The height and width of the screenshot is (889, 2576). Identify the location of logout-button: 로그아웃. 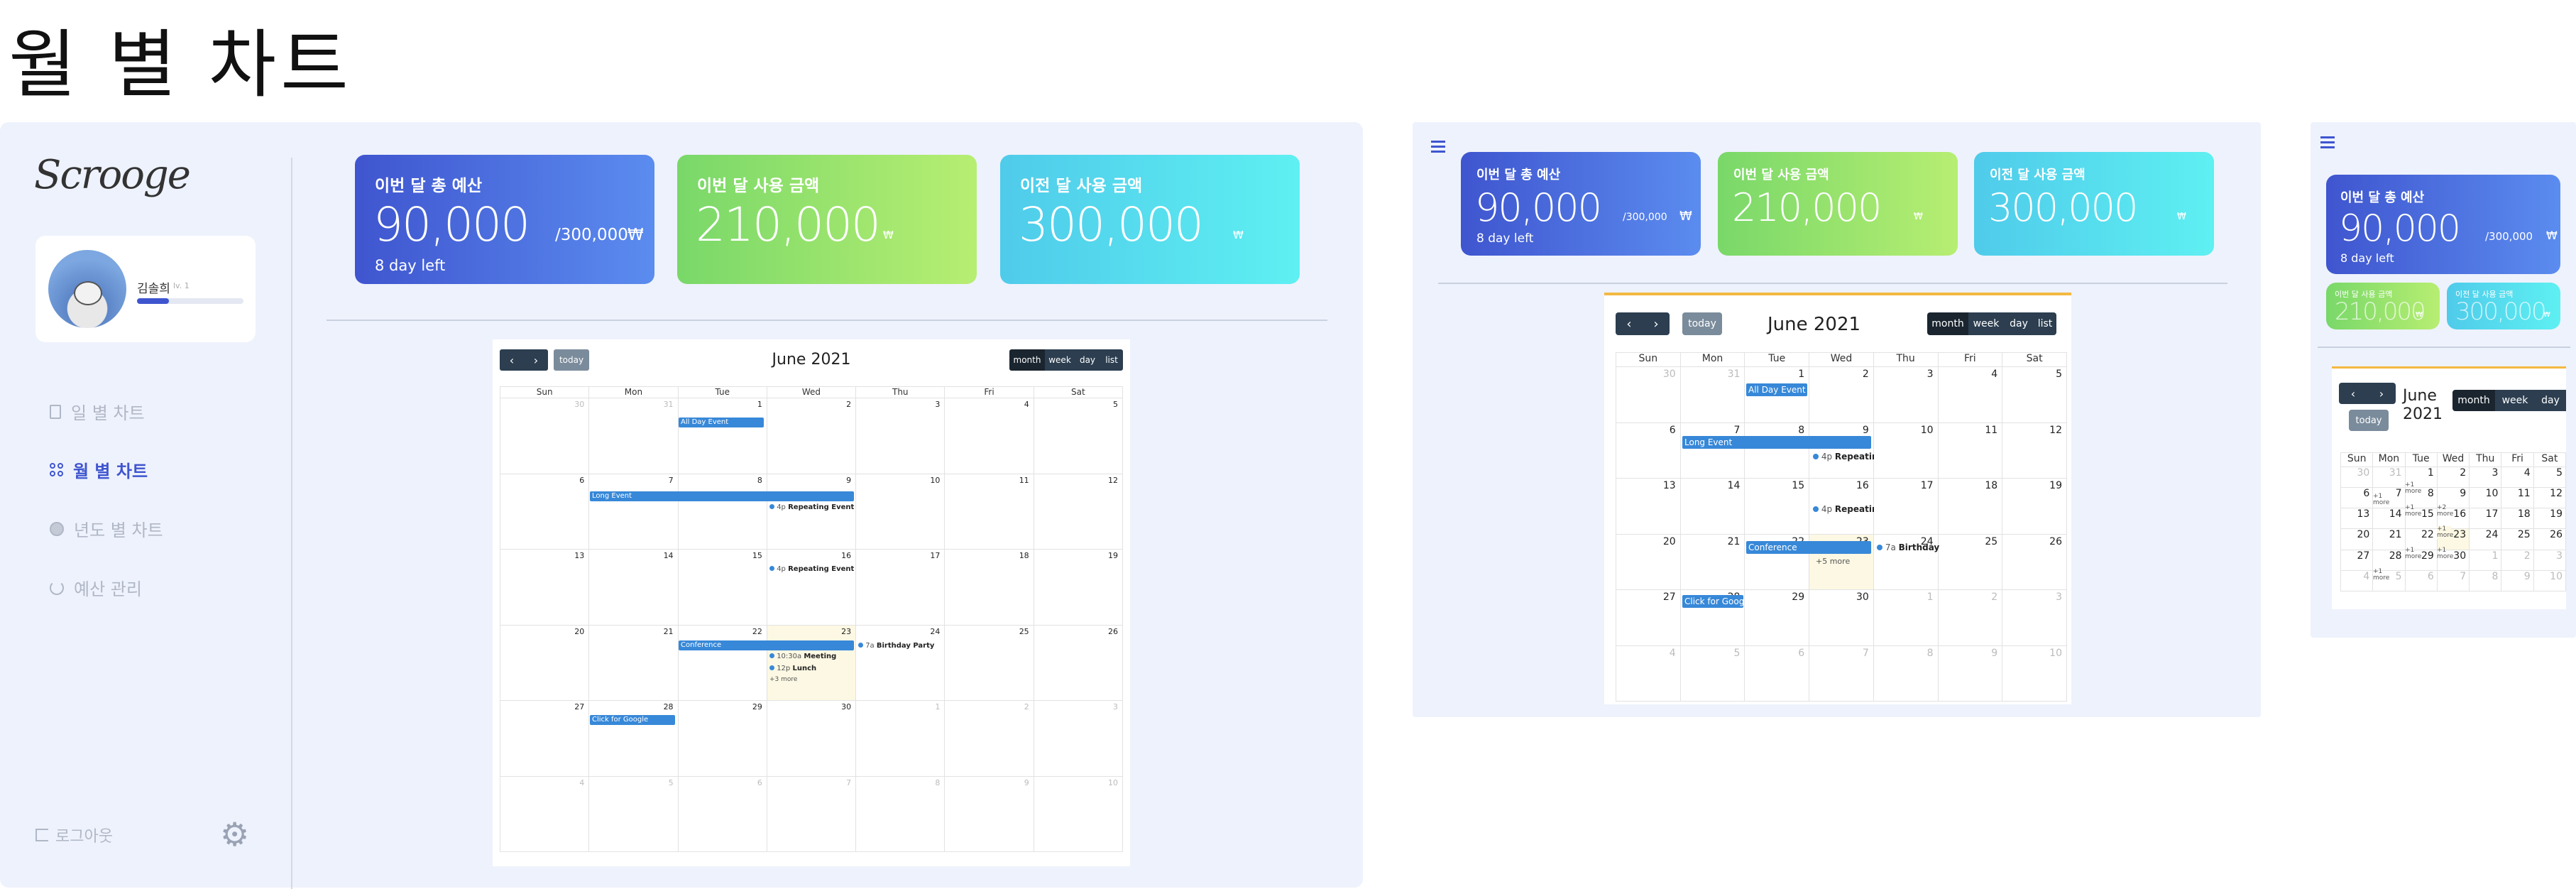
(74, 835).